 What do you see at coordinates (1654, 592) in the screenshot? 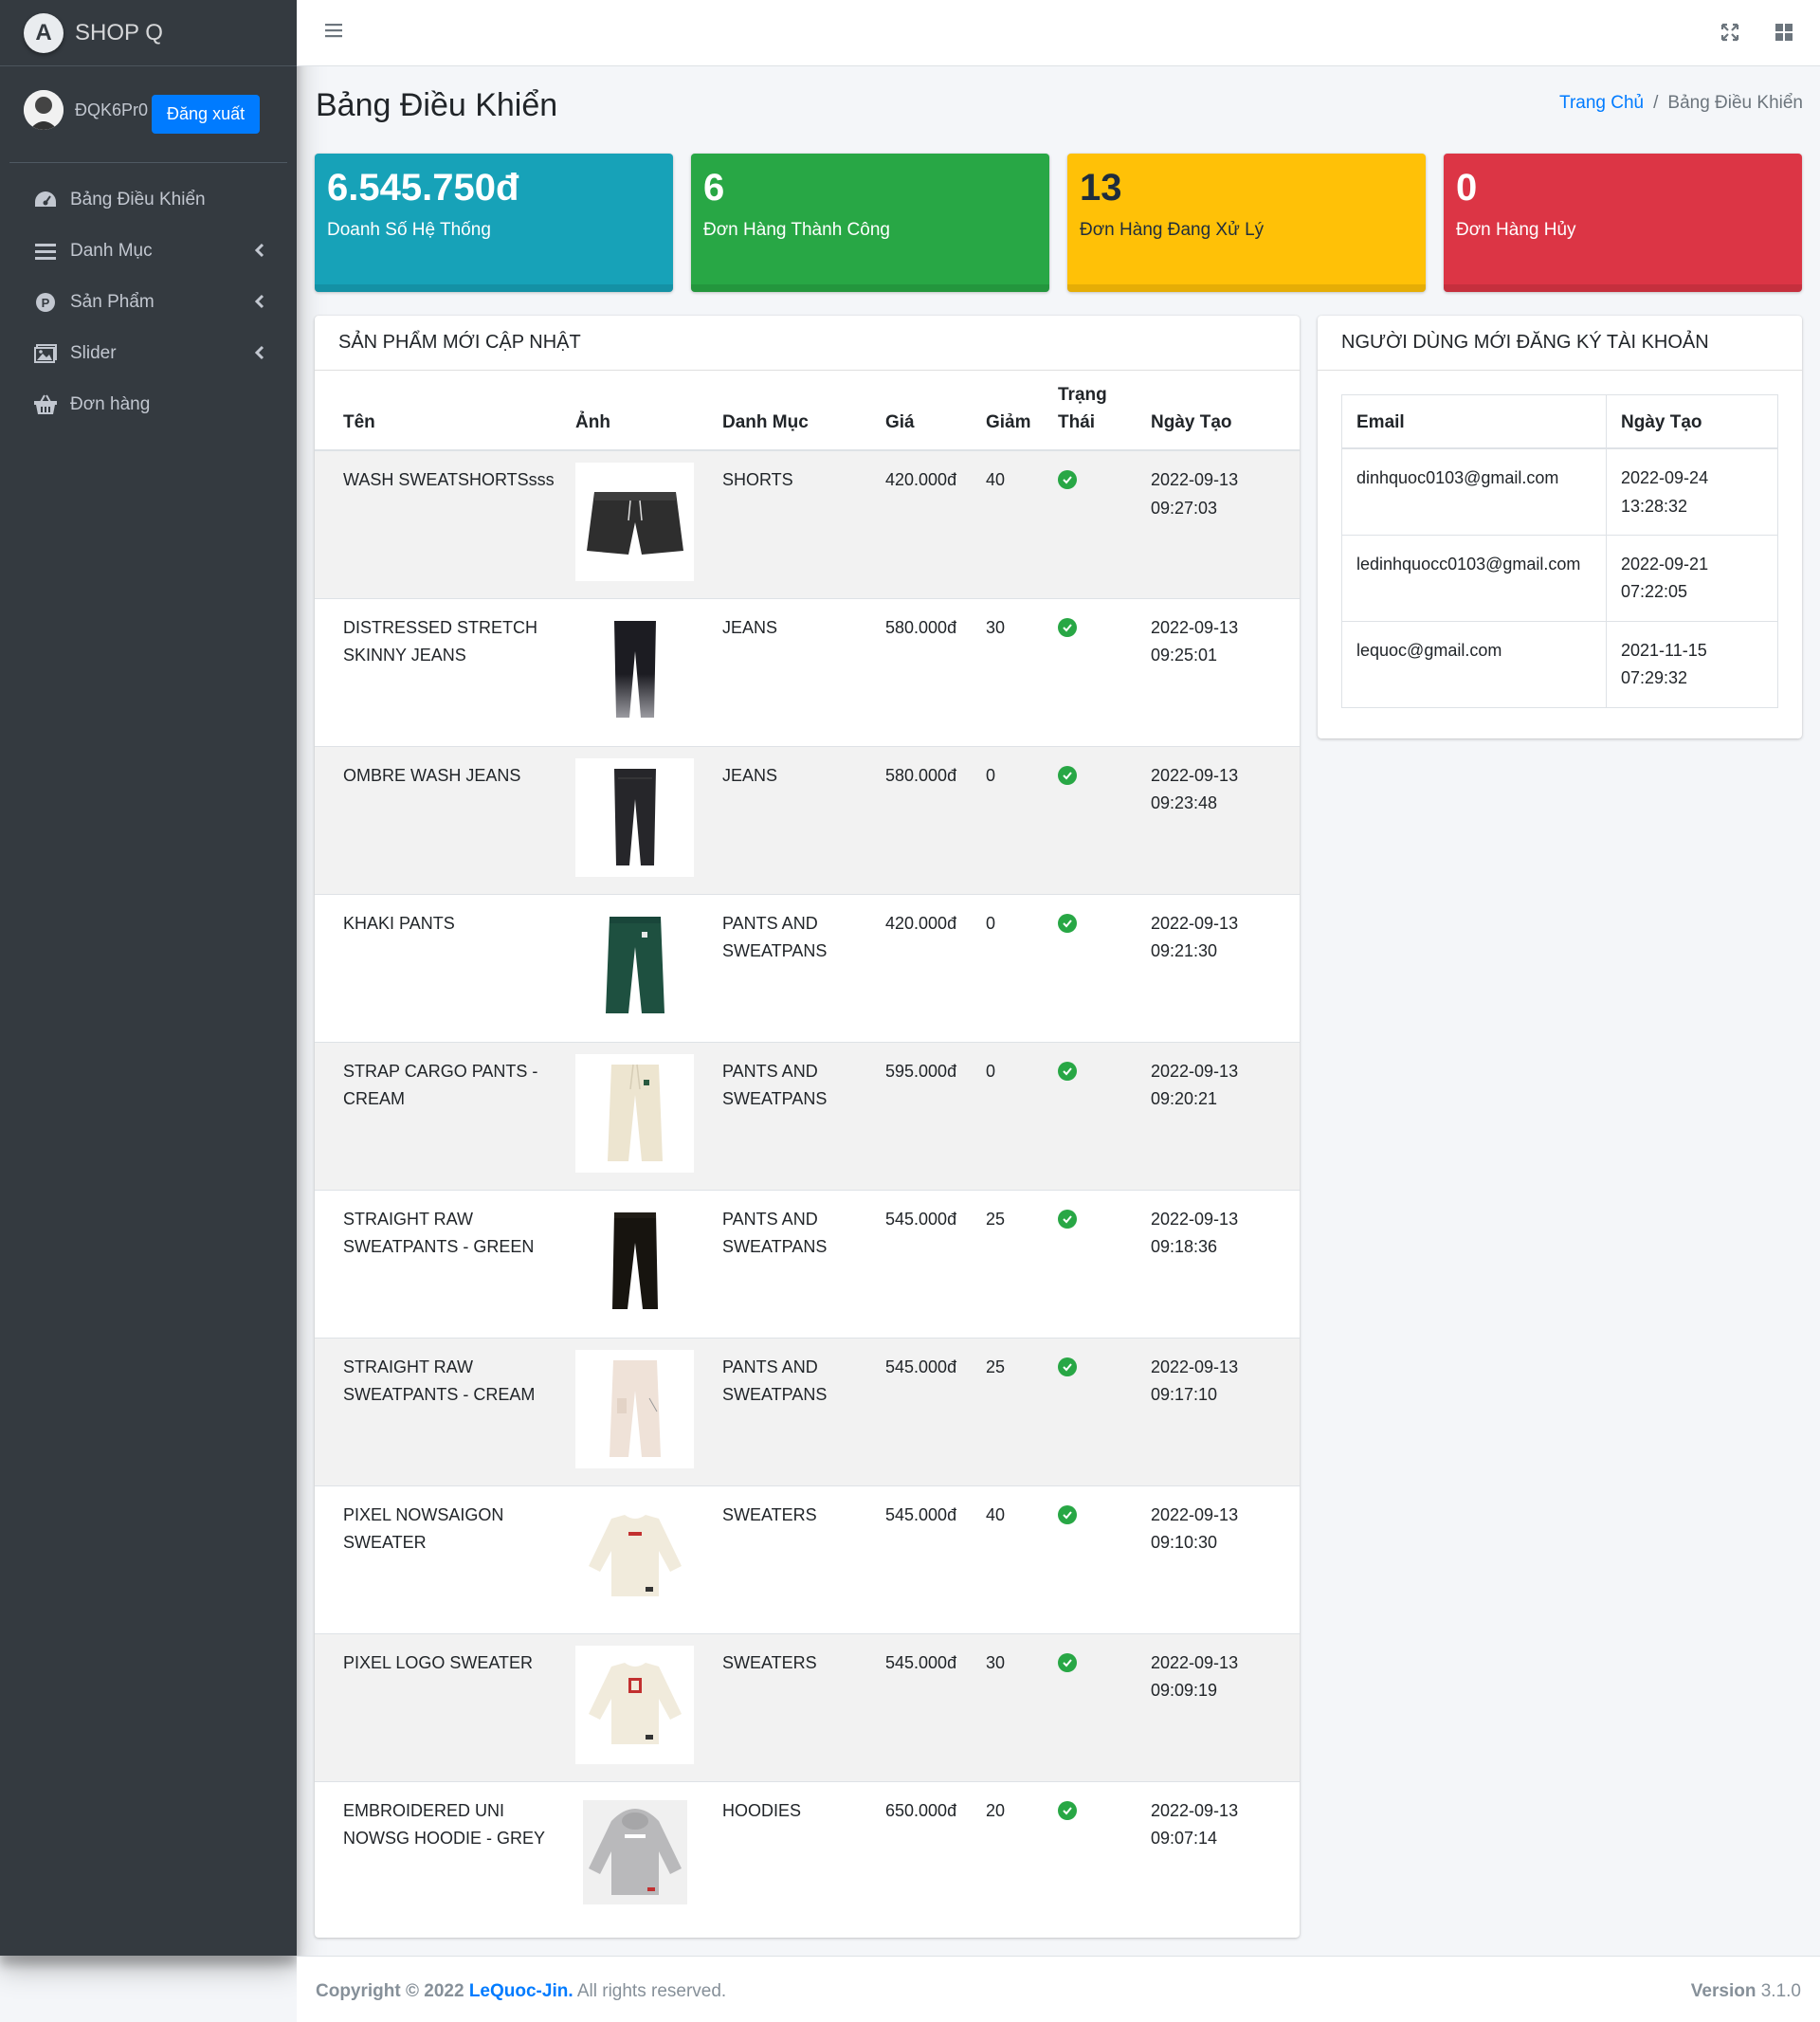
I see `created-time: 07:22:05` at bounding box center [1654, 592].